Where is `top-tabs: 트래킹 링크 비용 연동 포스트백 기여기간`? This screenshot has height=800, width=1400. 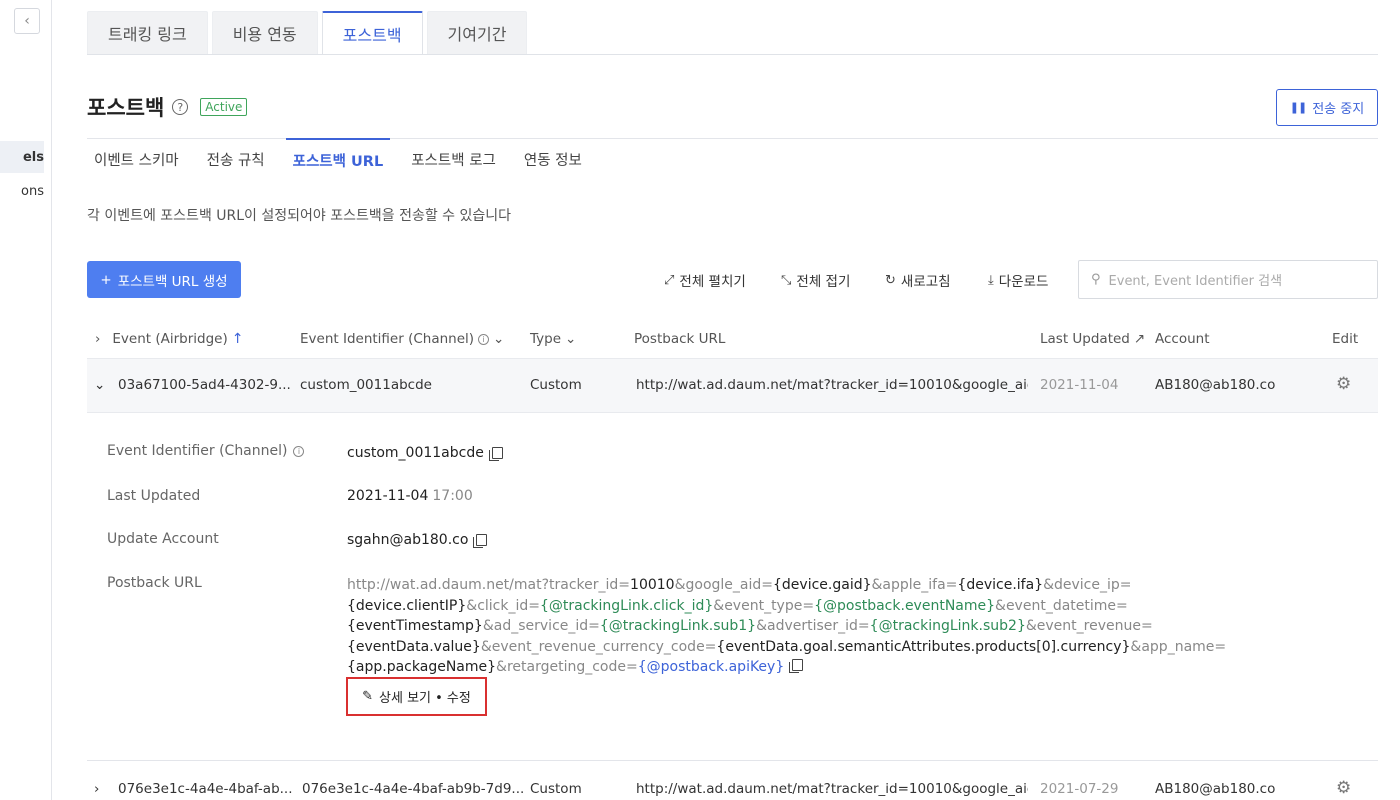 top-tabs: 트래킹 링크 비용 연동 포스트백 기여기간 is located at coordinates (307, 32).